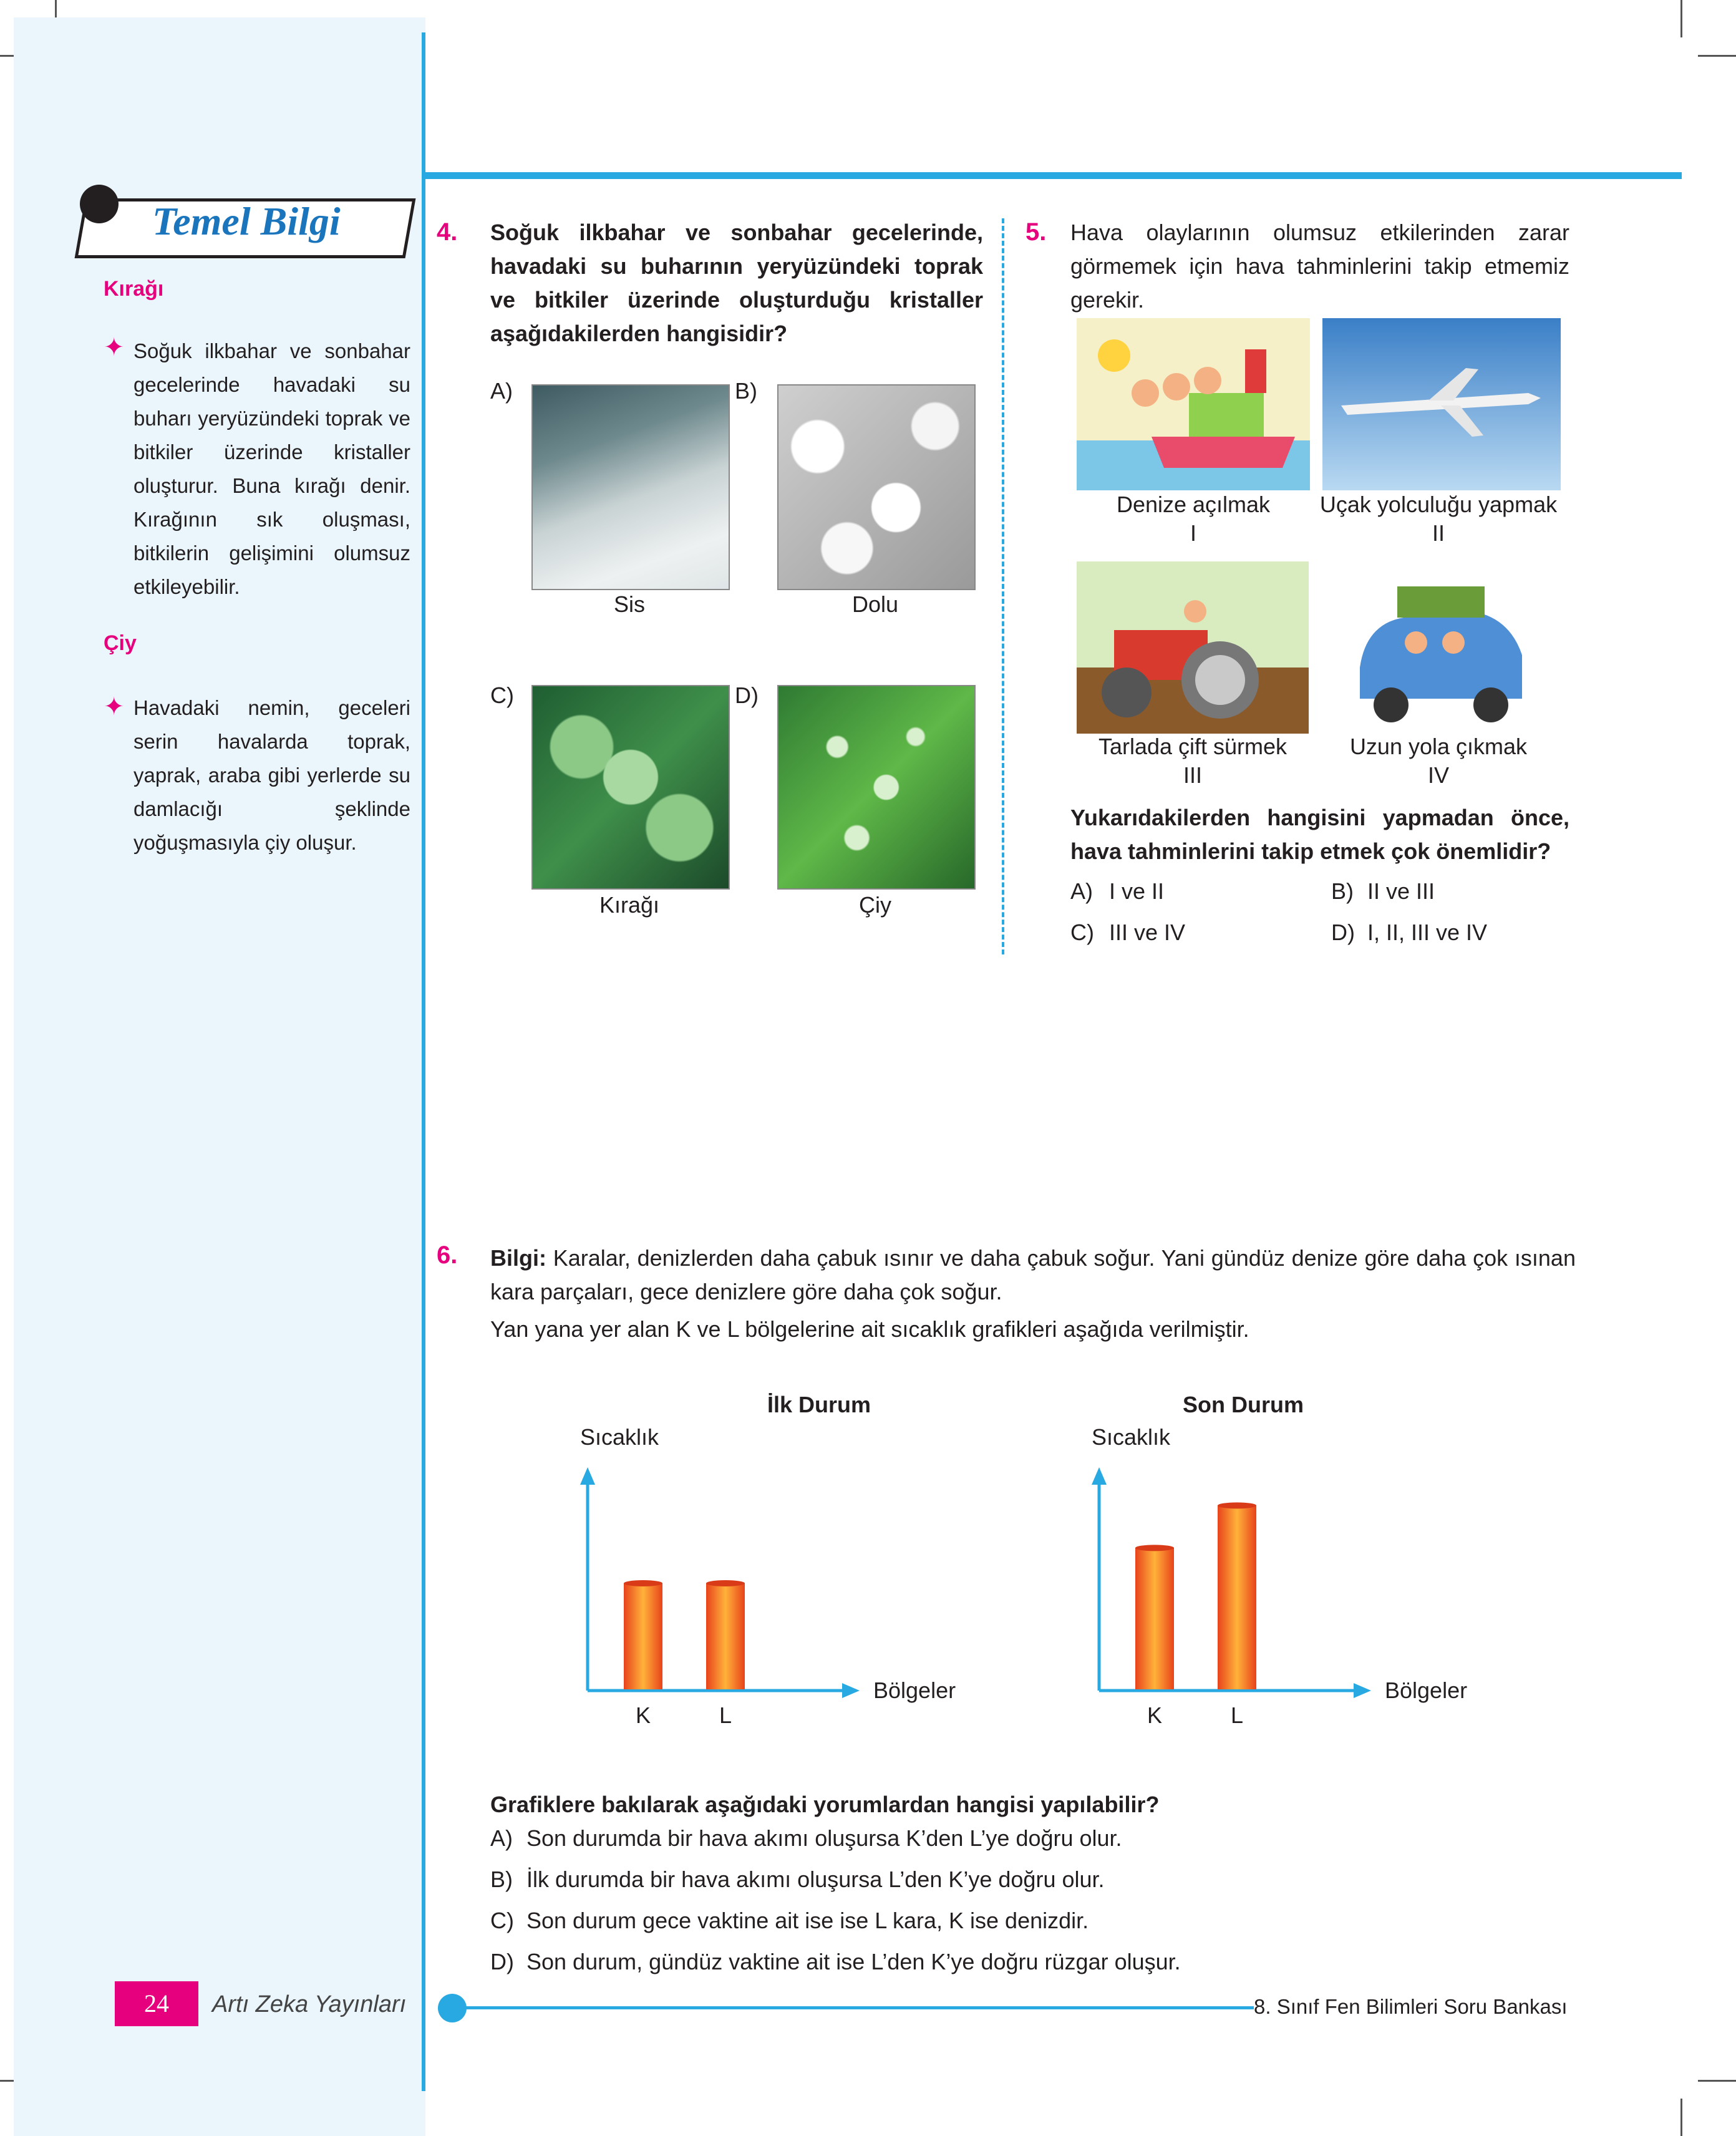  Describe the element at coordinates (1439, 504) in the screenshot. I see `item-label: Uçak yolculuğu yapmak` at that location.